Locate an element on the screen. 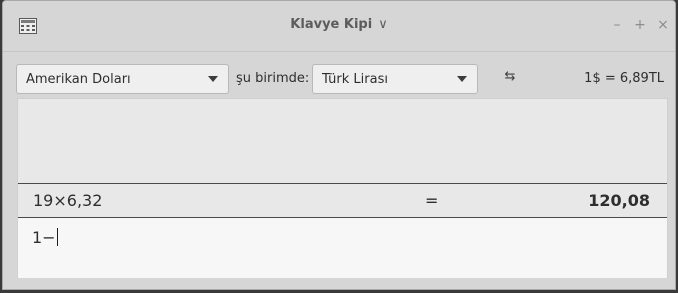  swap-arrows-icon: ⇆ is located at coordinates (510, 77).